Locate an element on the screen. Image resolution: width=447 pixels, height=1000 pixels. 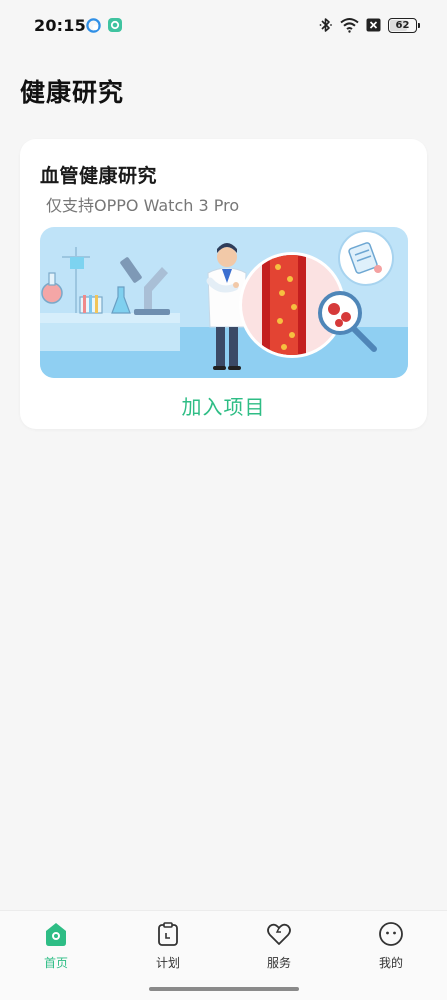
study-title: 血管健康研究 is located at coordinates (99, 176).